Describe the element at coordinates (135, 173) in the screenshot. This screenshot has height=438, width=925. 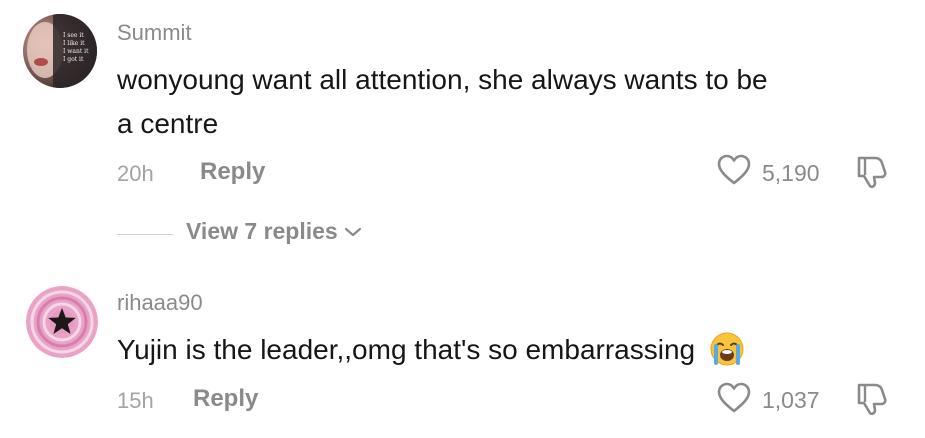
I see `comment-time: 20h` at that location.